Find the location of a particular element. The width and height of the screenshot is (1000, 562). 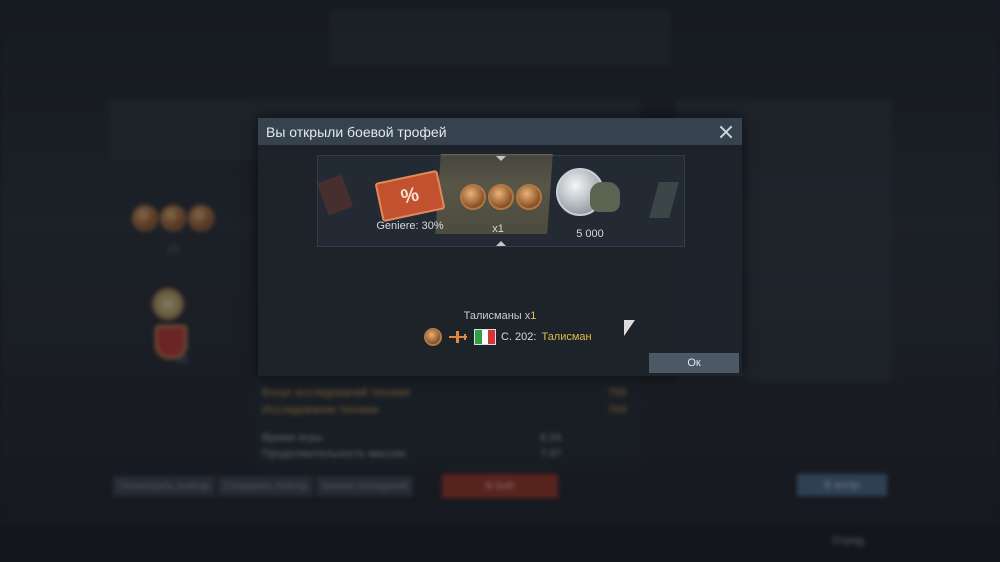

flag-stripe-white is located at coordinates (485, 337).